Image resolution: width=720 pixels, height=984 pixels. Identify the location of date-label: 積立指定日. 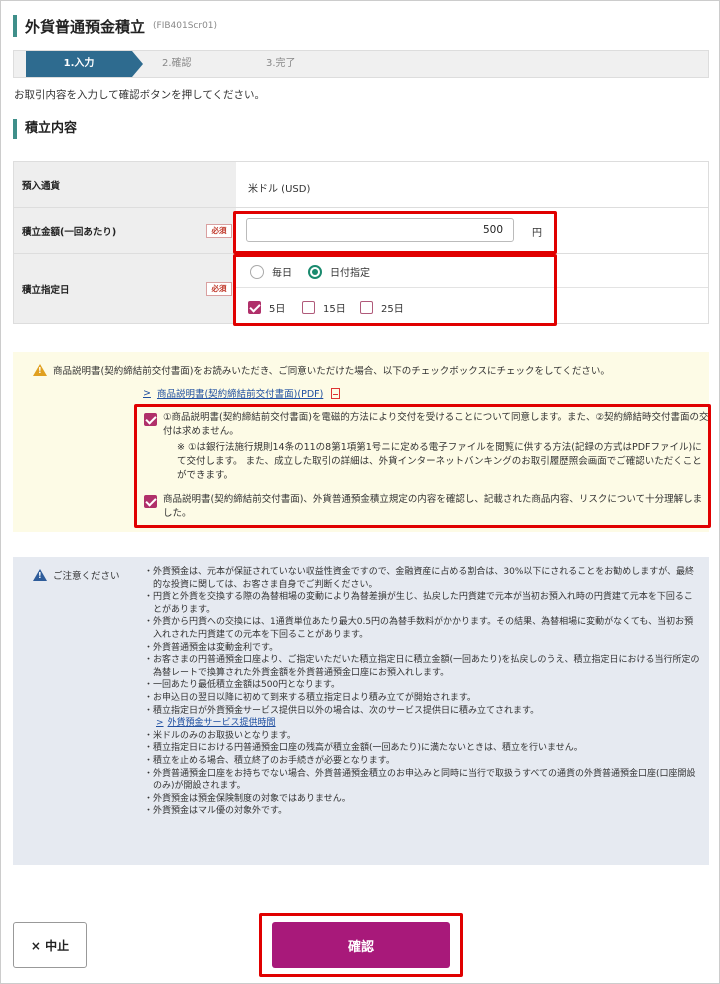
(46, 290).